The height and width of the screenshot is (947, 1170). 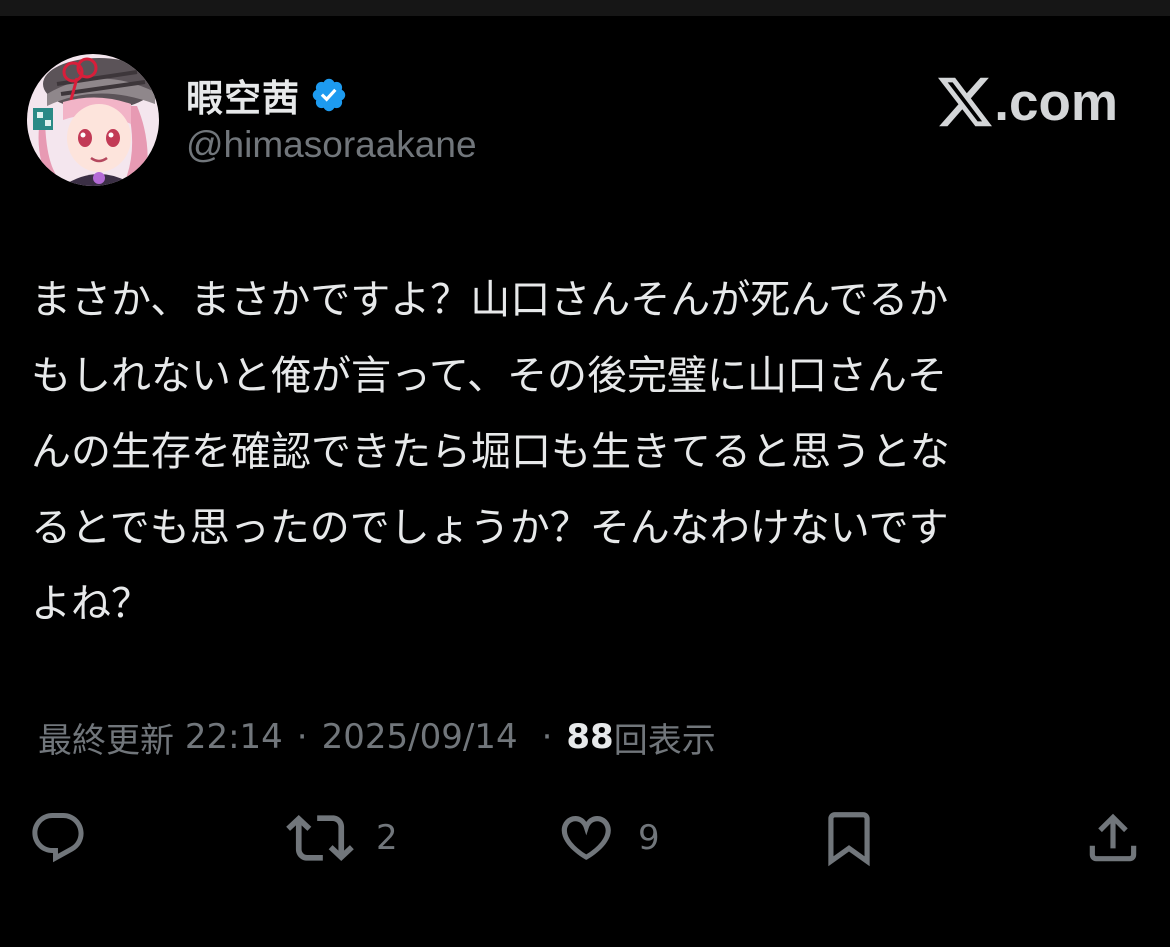 I want to click on brand-logo: .com, so click(x=1028, y=102).